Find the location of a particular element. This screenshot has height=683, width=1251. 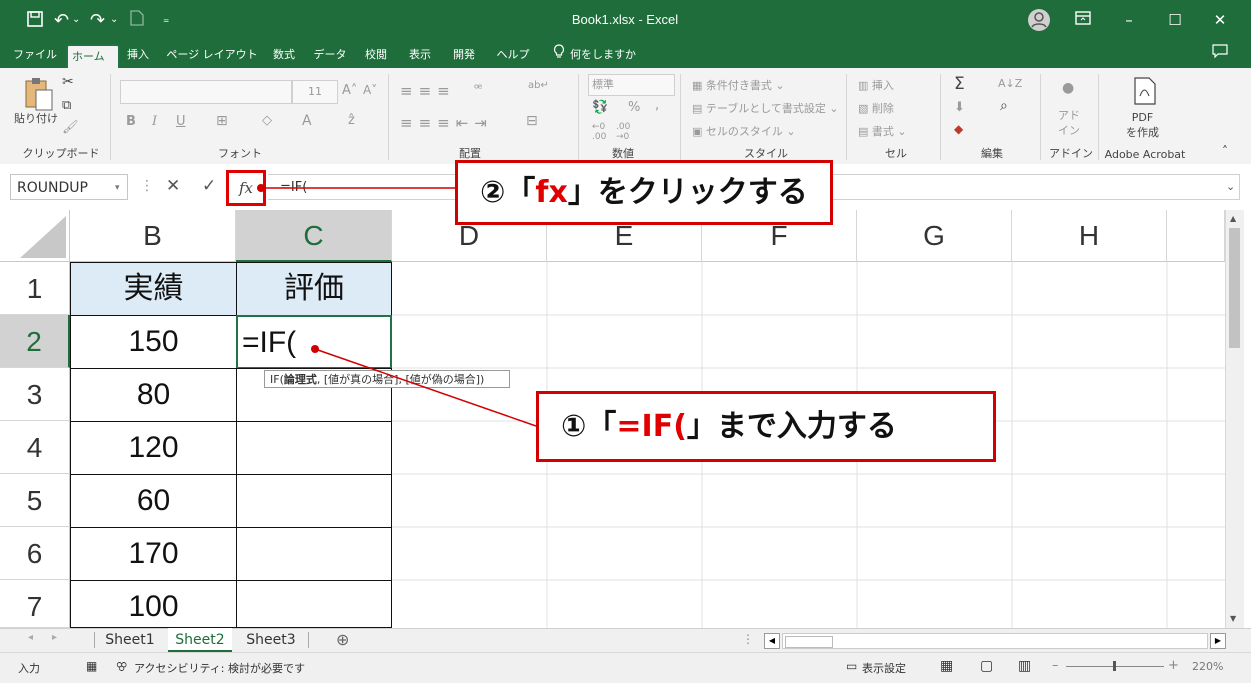

callout-instruction: まで入力する is located at coordinates (806, 426).